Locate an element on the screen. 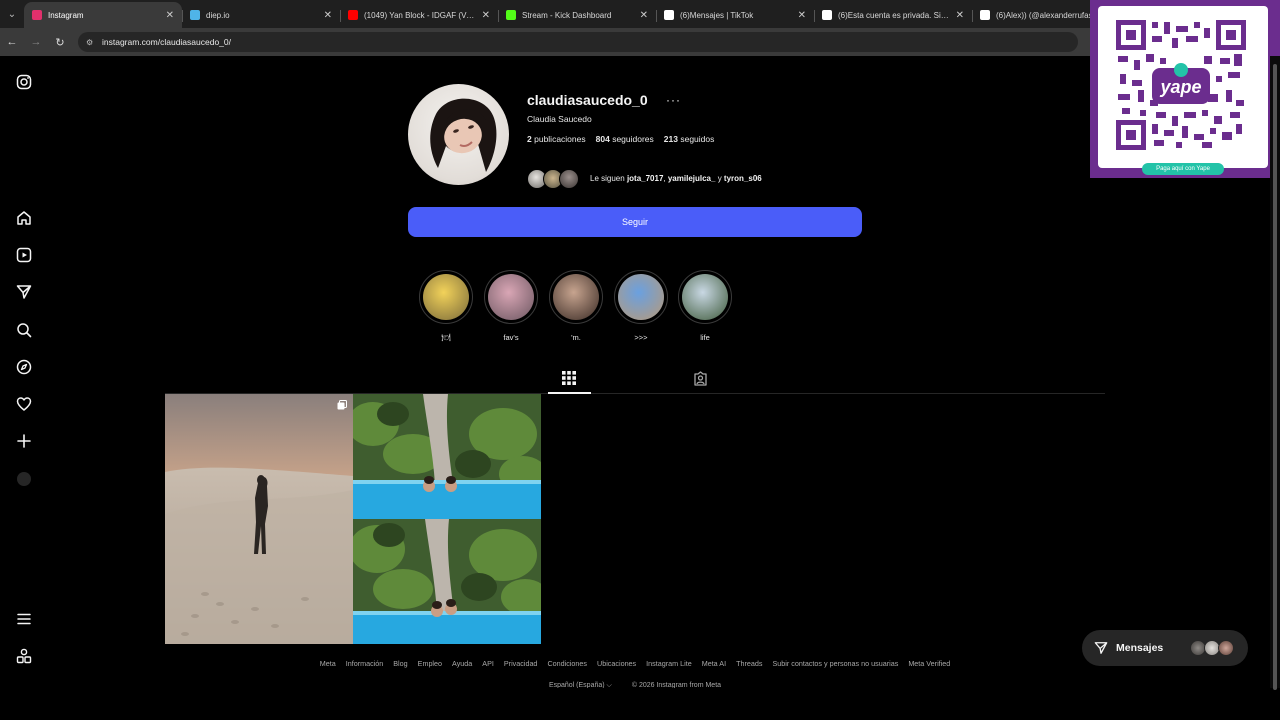  tab-search-chevron-icon: ⌄ is located at coordinates (12, 14).